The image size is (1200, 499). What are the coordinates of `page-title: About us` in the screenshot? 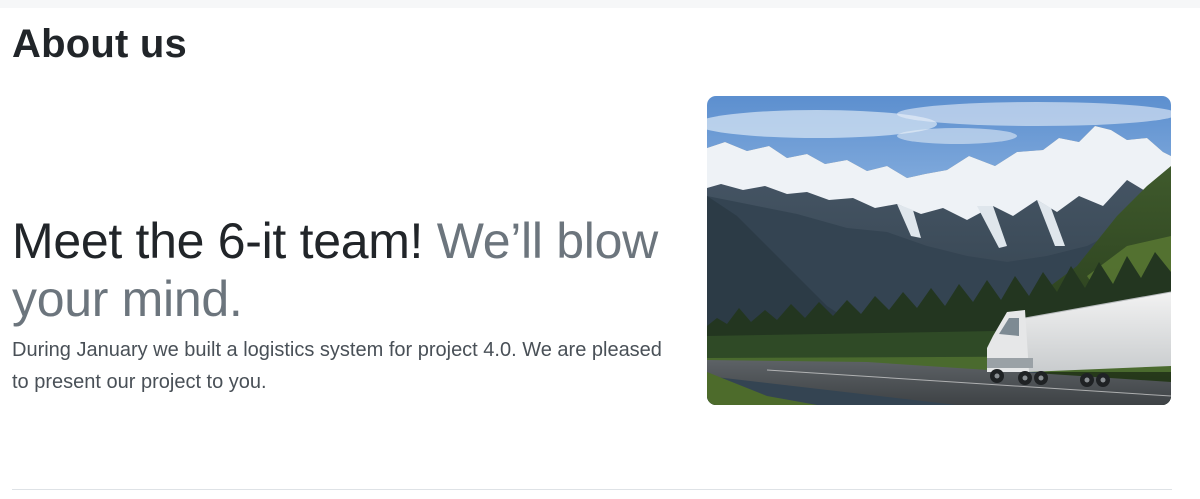 It's located at (99, 44).